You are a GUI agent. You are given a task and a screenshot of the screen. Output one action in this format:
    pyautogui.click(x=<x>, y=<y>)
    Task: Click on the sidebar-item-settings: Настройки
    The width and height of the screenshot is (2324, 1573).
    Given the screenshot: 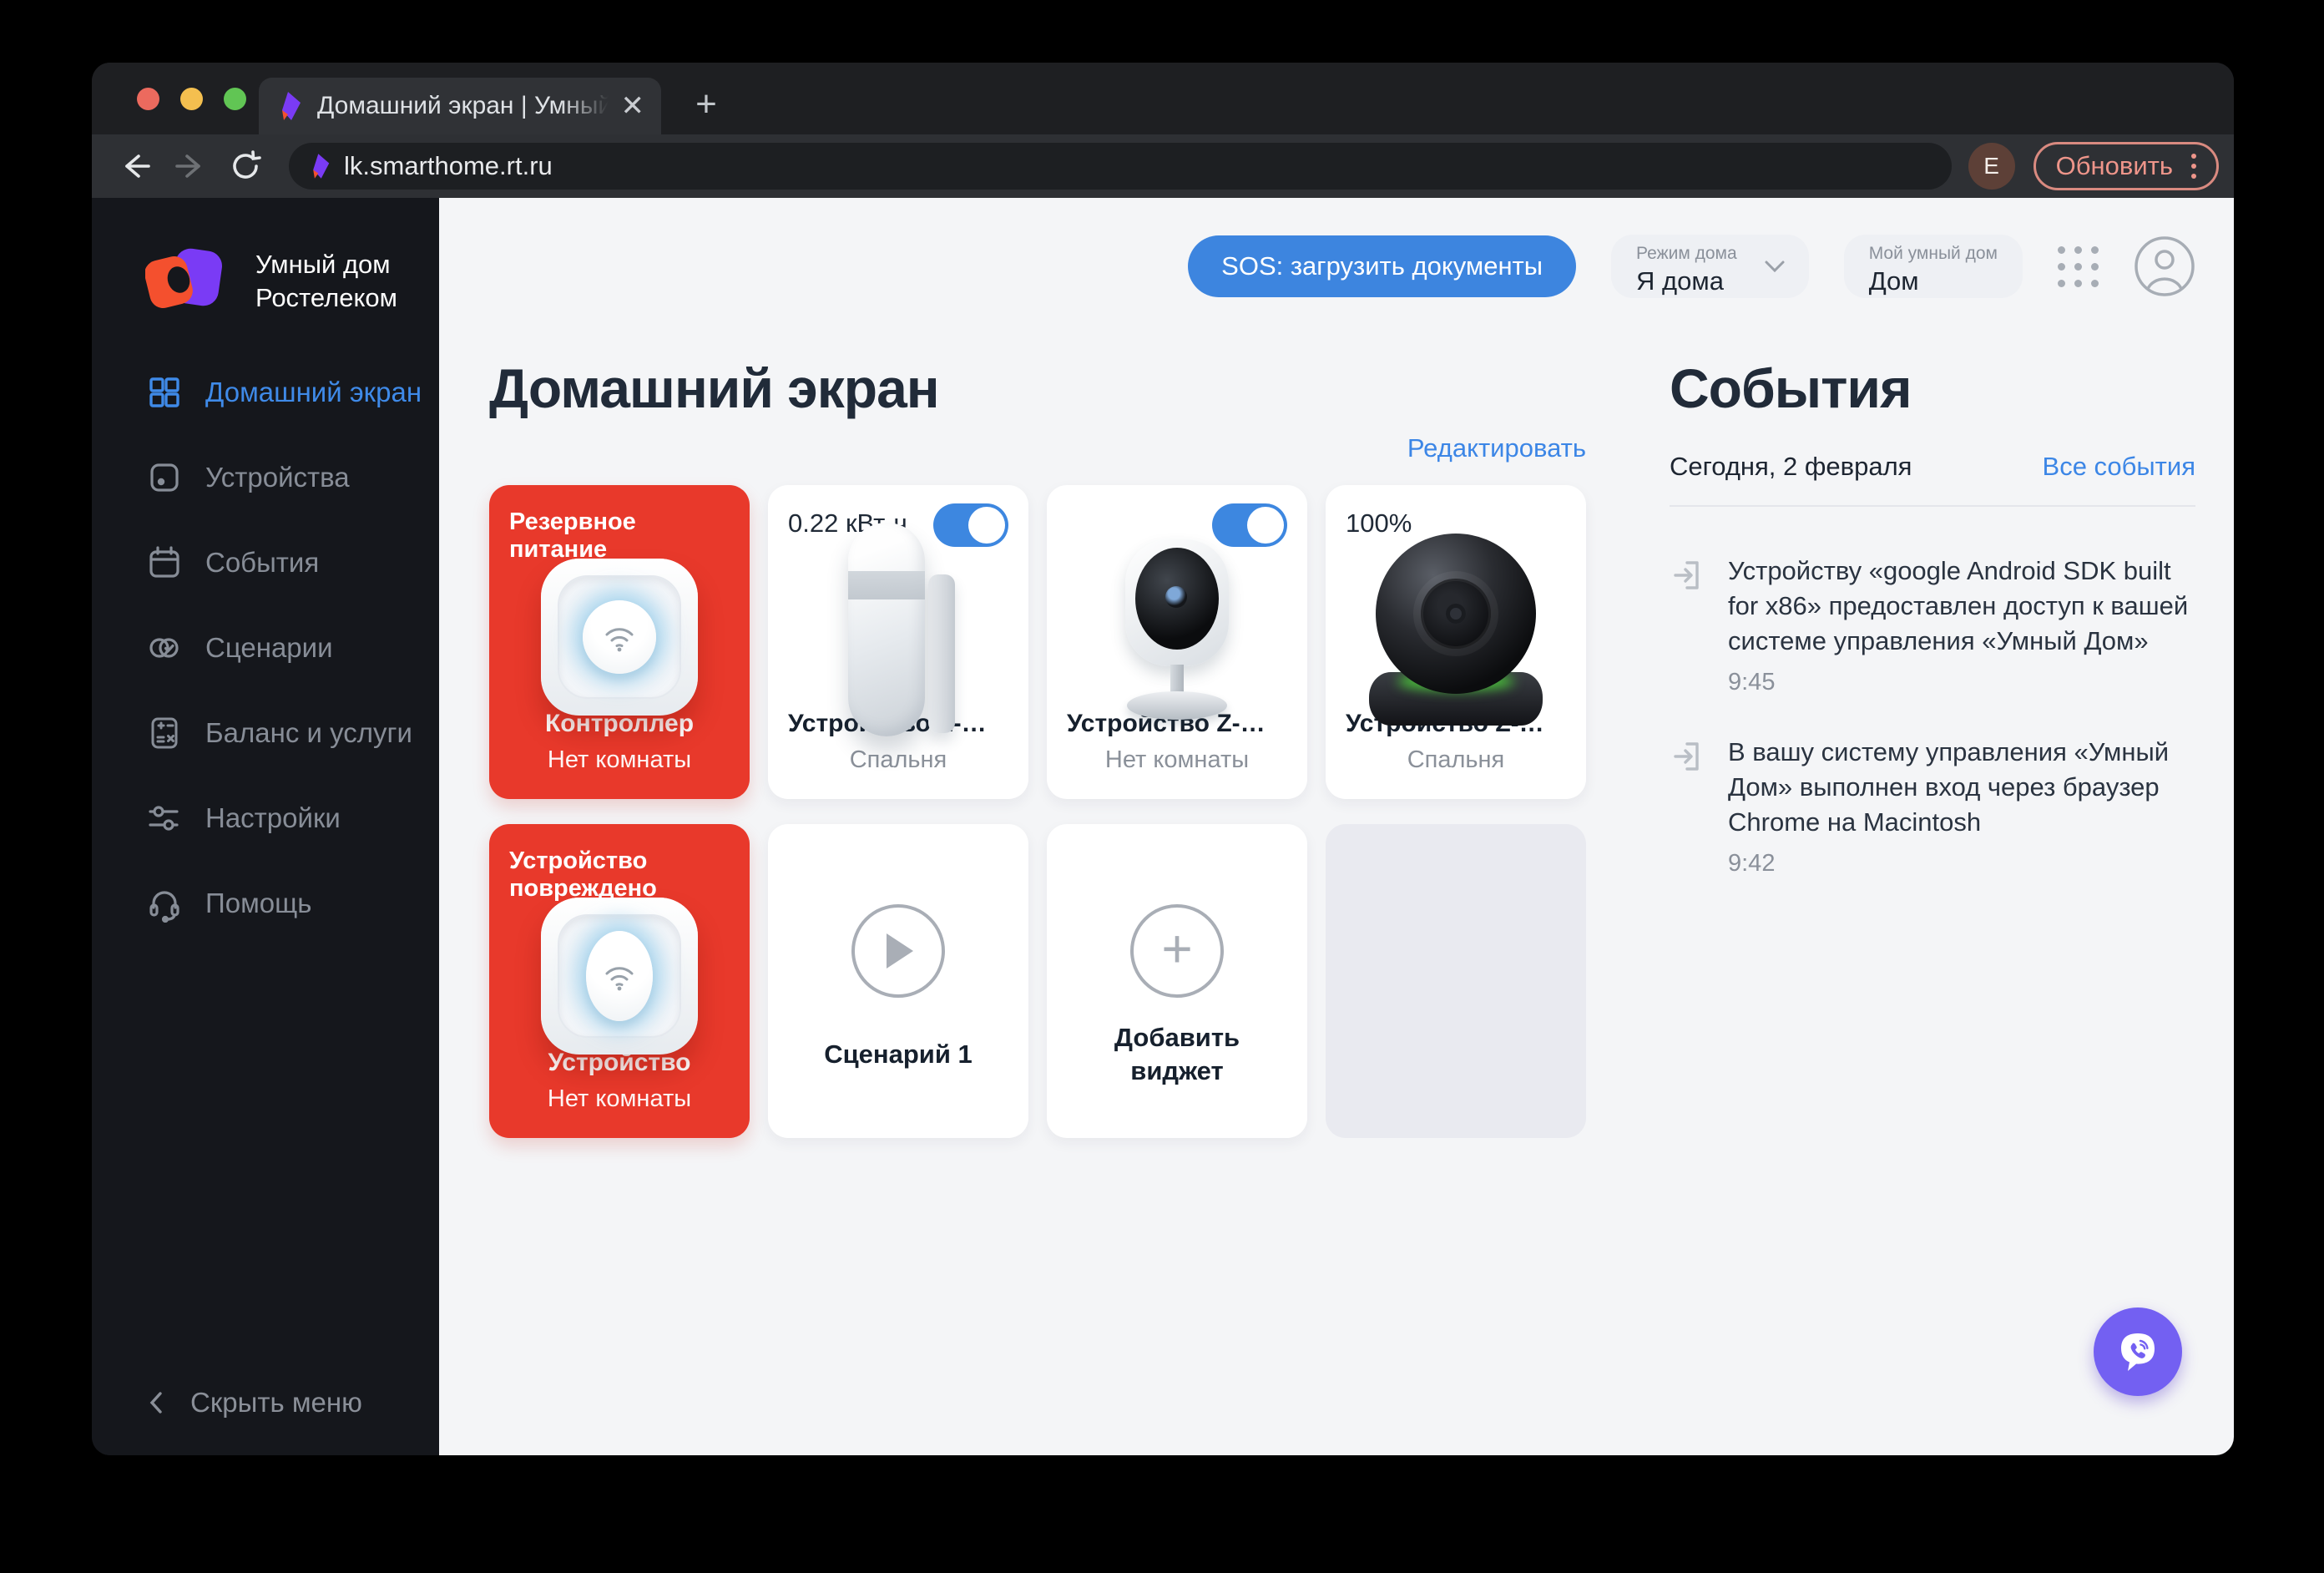 What is the action you would take?
    pyautogui.click(x=292, y=818)
    